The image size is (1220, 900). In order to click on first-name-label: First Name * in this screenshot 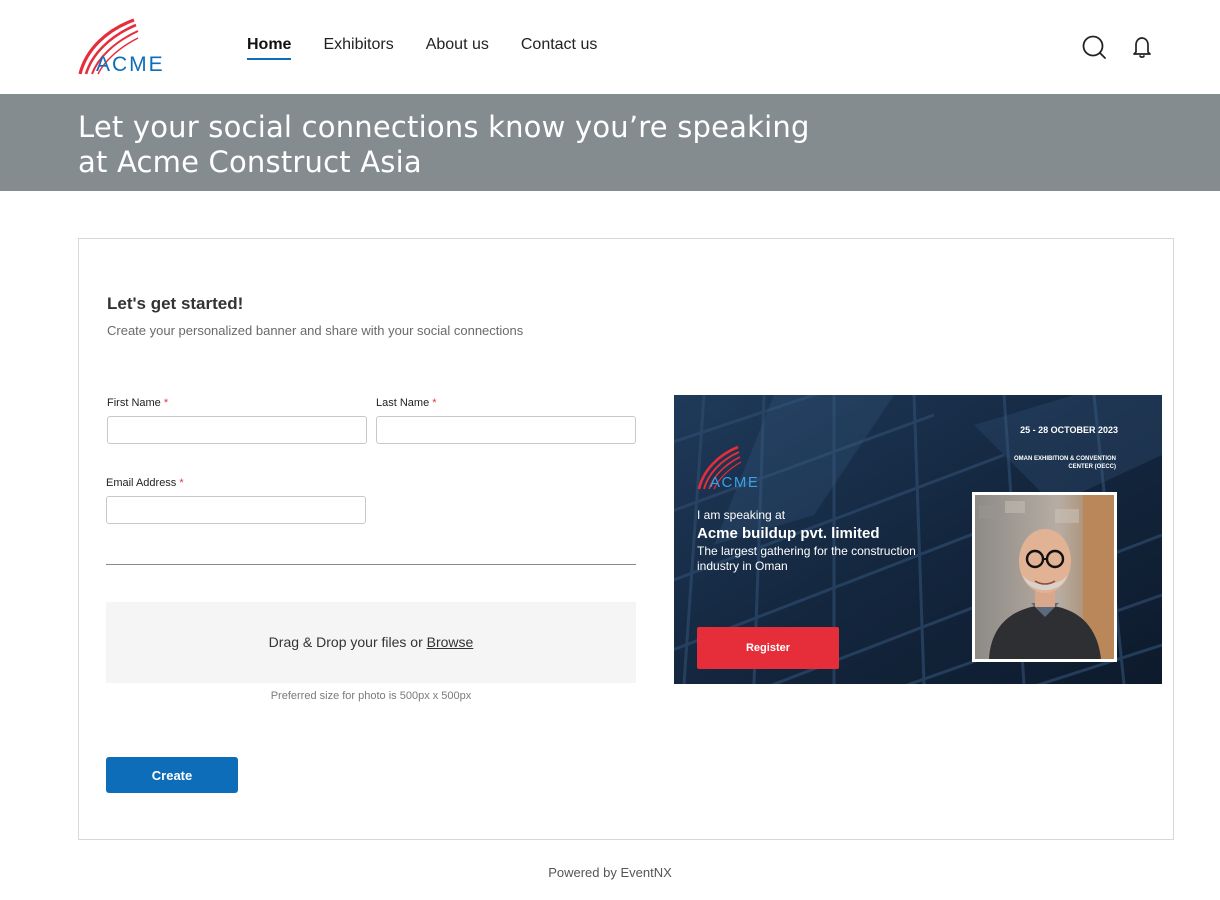, I will do `click(137, 403)`.